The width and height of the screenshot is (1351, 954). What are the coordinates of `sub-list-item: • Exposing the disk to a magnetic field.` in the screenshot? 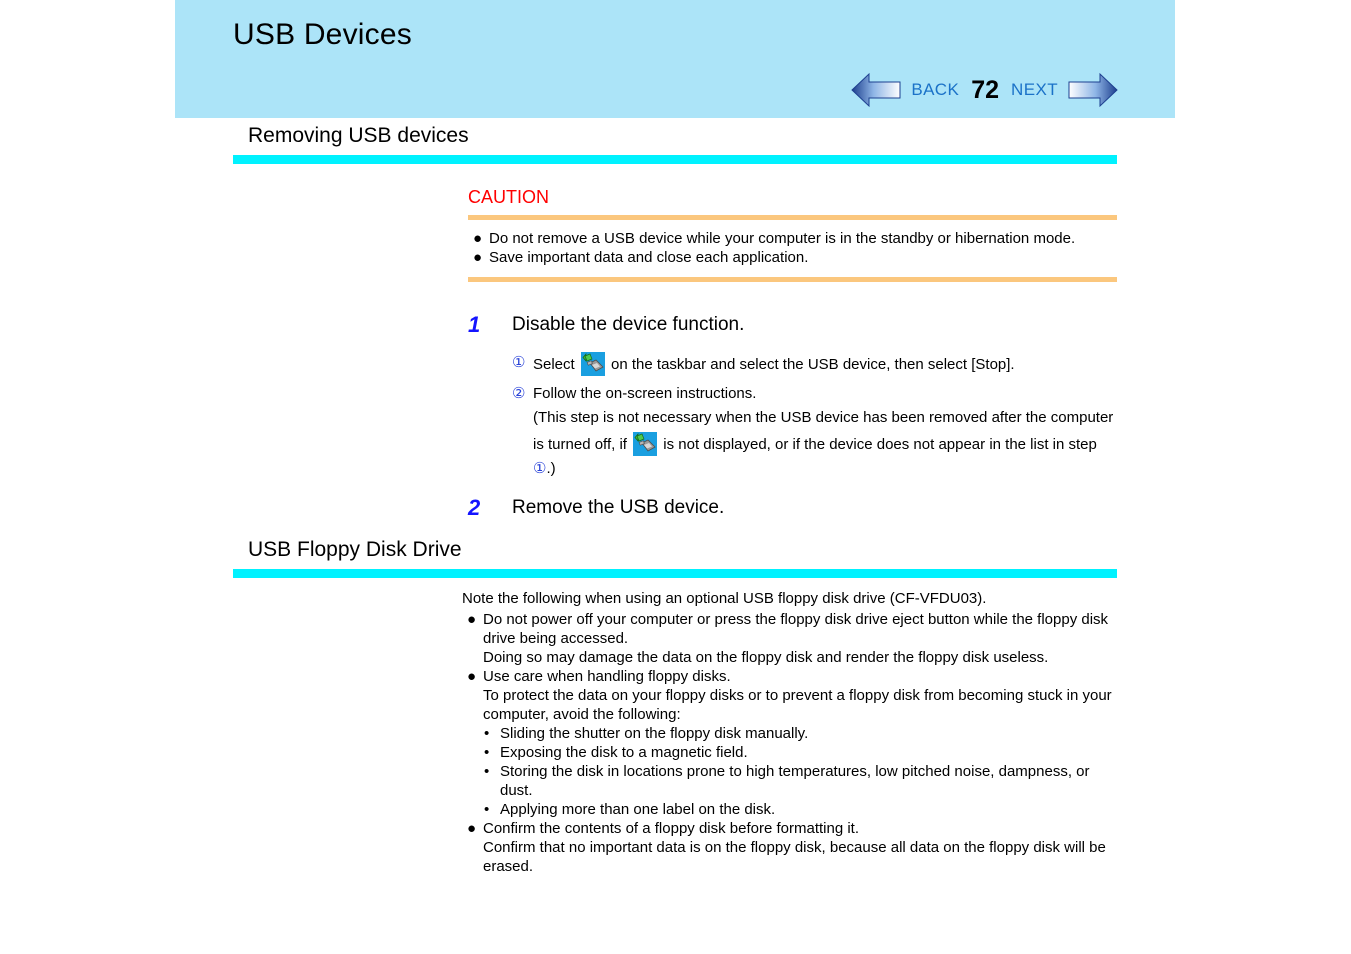 It's located at (800, 752).